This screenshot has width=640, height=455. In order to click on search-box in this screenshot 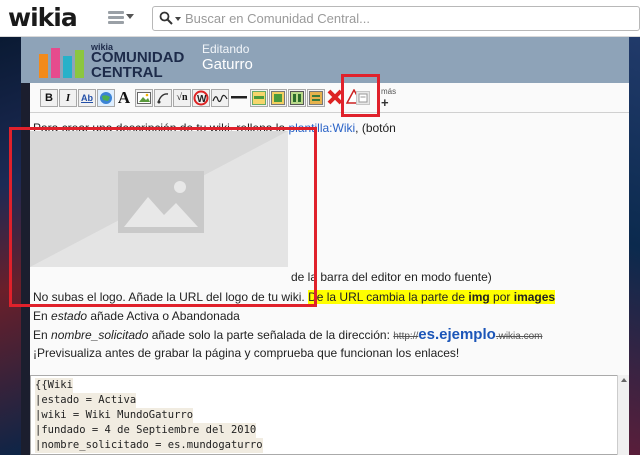, I will do `click(396, 18)`.